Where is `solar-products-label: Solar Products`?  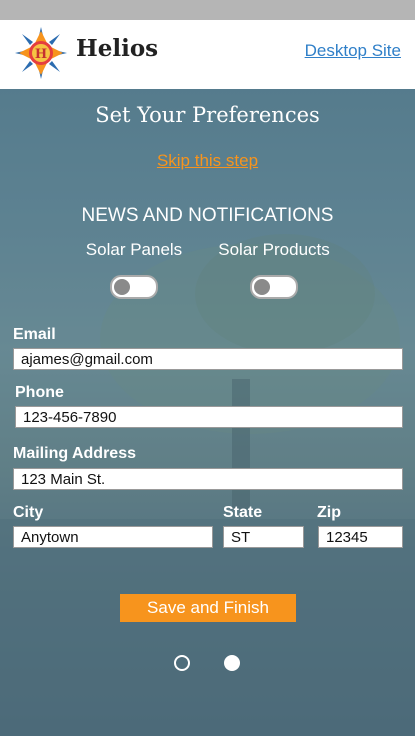
solar-products-label: Solar Products is located at coordinates (274, 249).